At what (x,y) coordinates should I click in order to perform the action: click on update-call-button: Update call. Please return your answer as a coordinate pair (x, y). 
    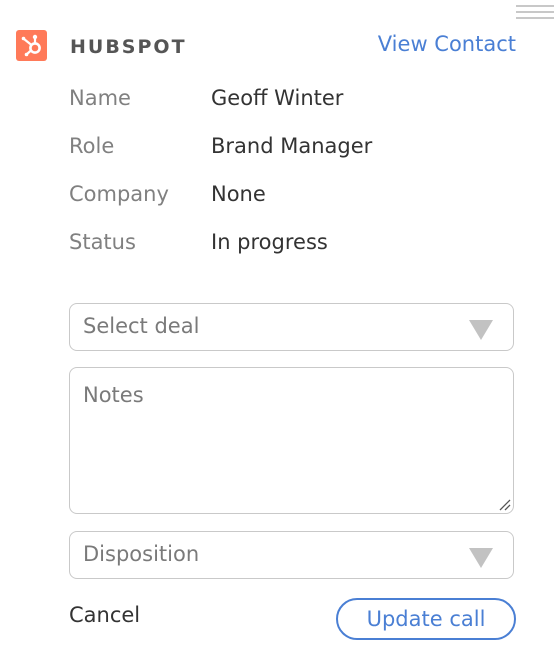
    Looking at the image, I should click on (426, 619).